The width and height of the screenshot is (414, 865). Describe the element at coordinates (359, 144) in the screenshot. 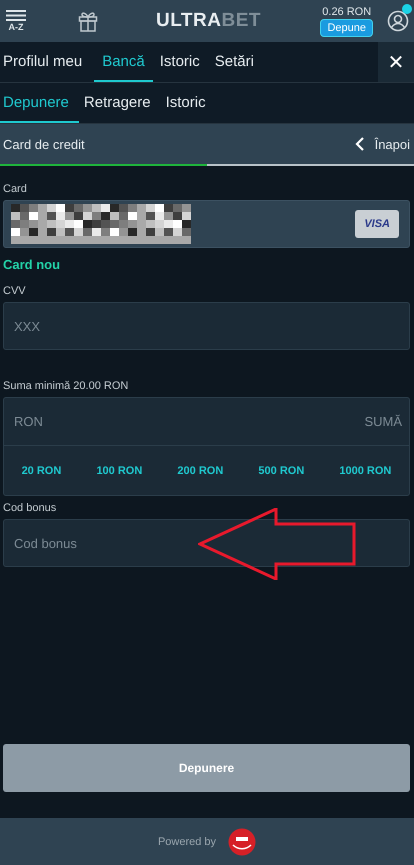

I see `chevron-left-icon` at that location.